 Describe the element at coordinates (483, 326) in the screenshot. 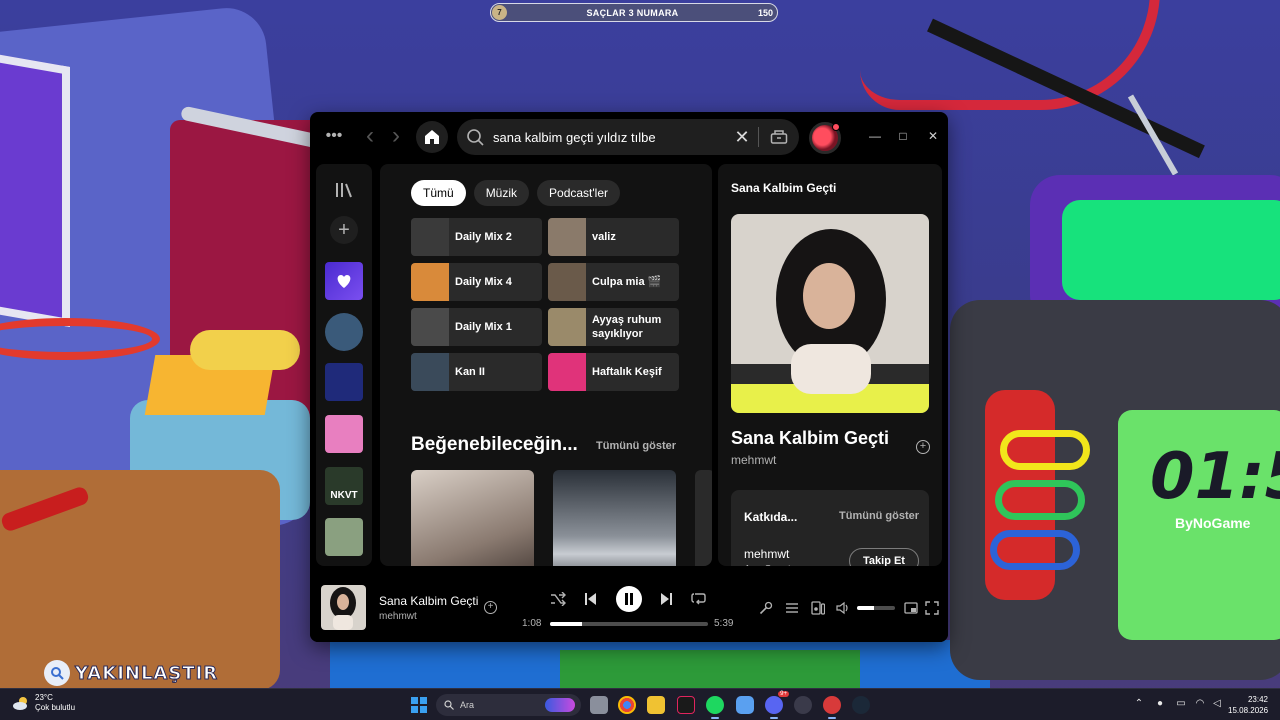

I see `shortcut-label: Daily Mix 1` at that location.